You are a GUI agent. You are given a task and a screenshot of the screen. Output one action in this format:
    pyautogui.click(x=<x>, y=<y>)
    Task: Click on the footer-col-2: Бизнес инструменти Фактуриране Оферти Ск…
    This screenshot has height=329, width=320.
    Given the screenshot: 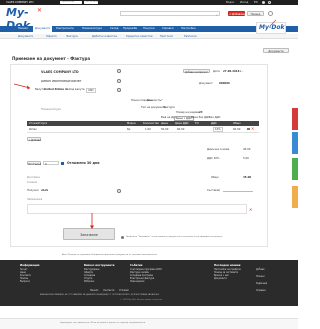 What is the action you would take?
    pyautogui.click(x=104, y=273)
    